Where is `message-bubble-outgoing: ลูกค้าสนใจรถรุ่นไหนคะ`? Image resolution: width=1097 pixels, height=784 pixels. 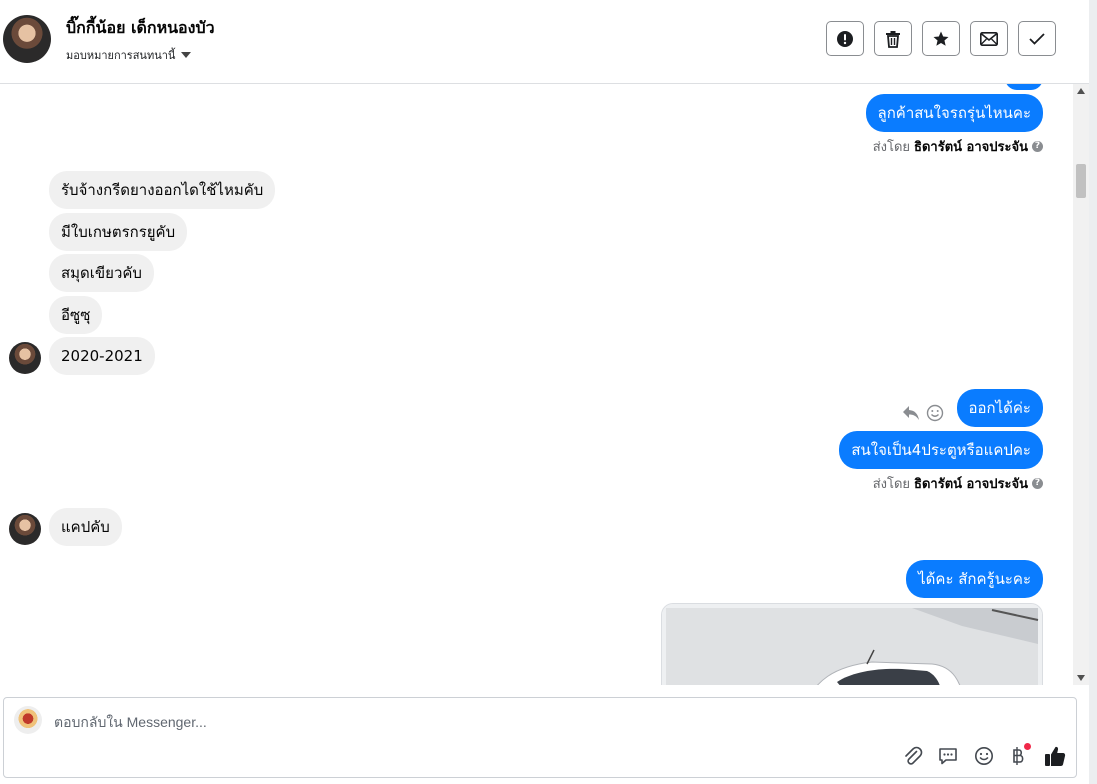
message-bubble-outgoing: ลูกค้าสนใจรถรุ่นไหนคะ is located at coordinates (954, 113).